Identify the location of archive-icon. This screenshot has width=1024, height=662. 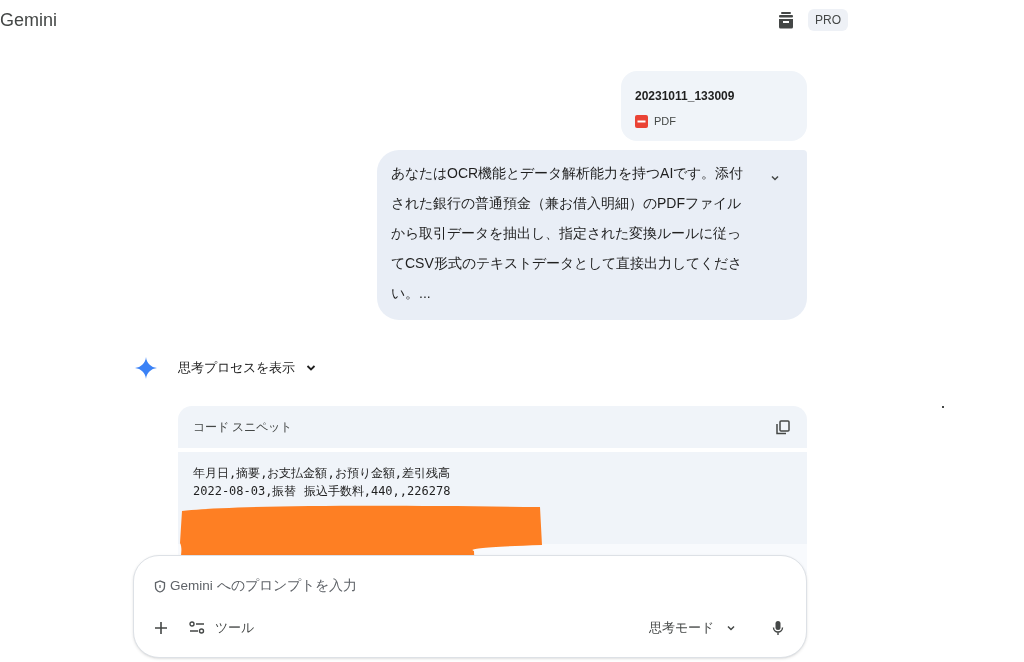
(786, 20).